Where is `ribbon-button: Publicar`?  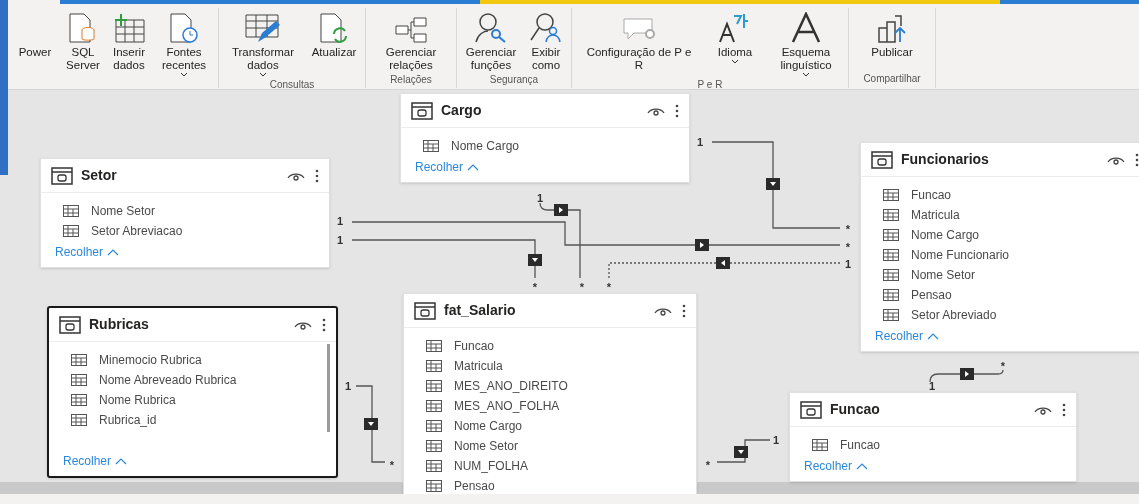 ribbon-button: Publicar is located at coordinates (892, 33).